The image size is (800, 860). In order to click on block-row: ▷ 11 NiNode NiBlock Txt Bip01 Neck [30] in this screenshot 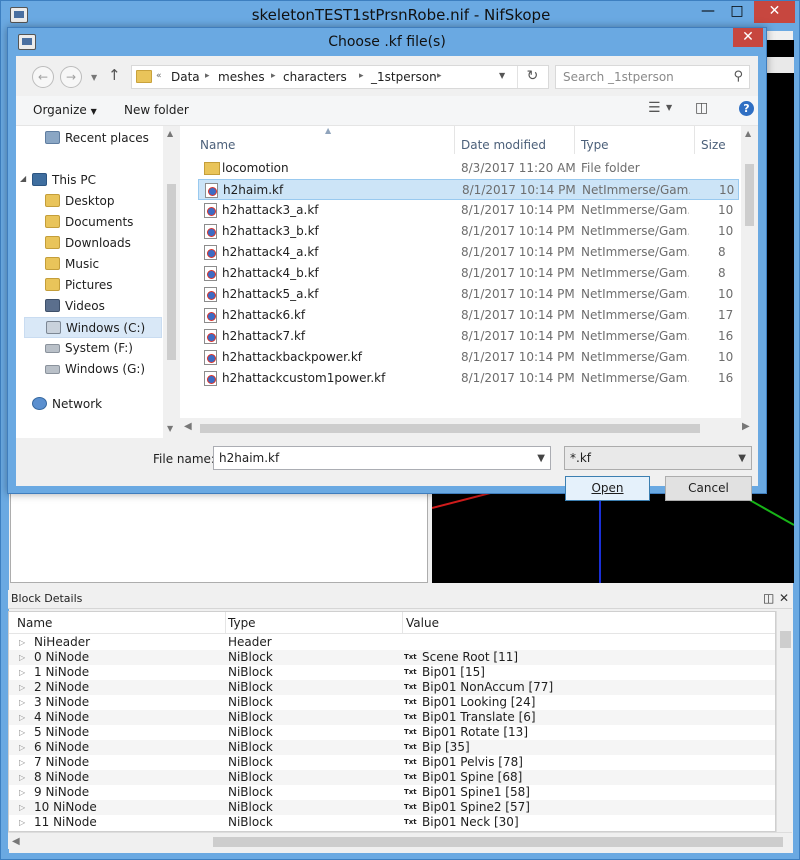, I will do `click(392, 822)`.